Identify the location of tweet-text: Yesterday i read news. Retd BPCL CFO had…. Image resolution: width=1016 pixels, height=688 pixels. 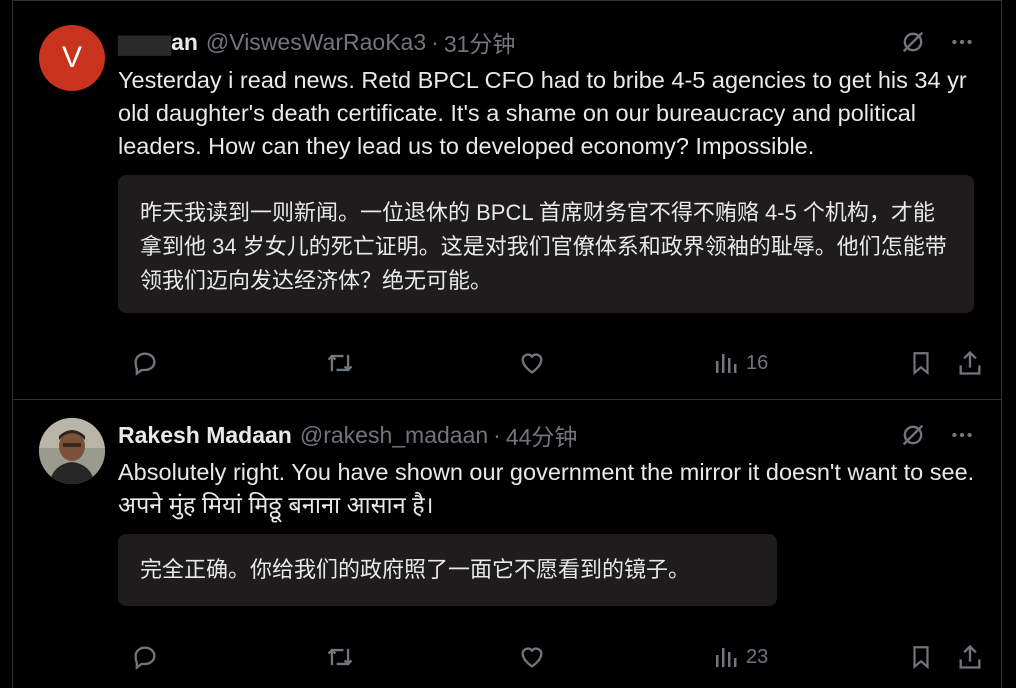
(542, 113).